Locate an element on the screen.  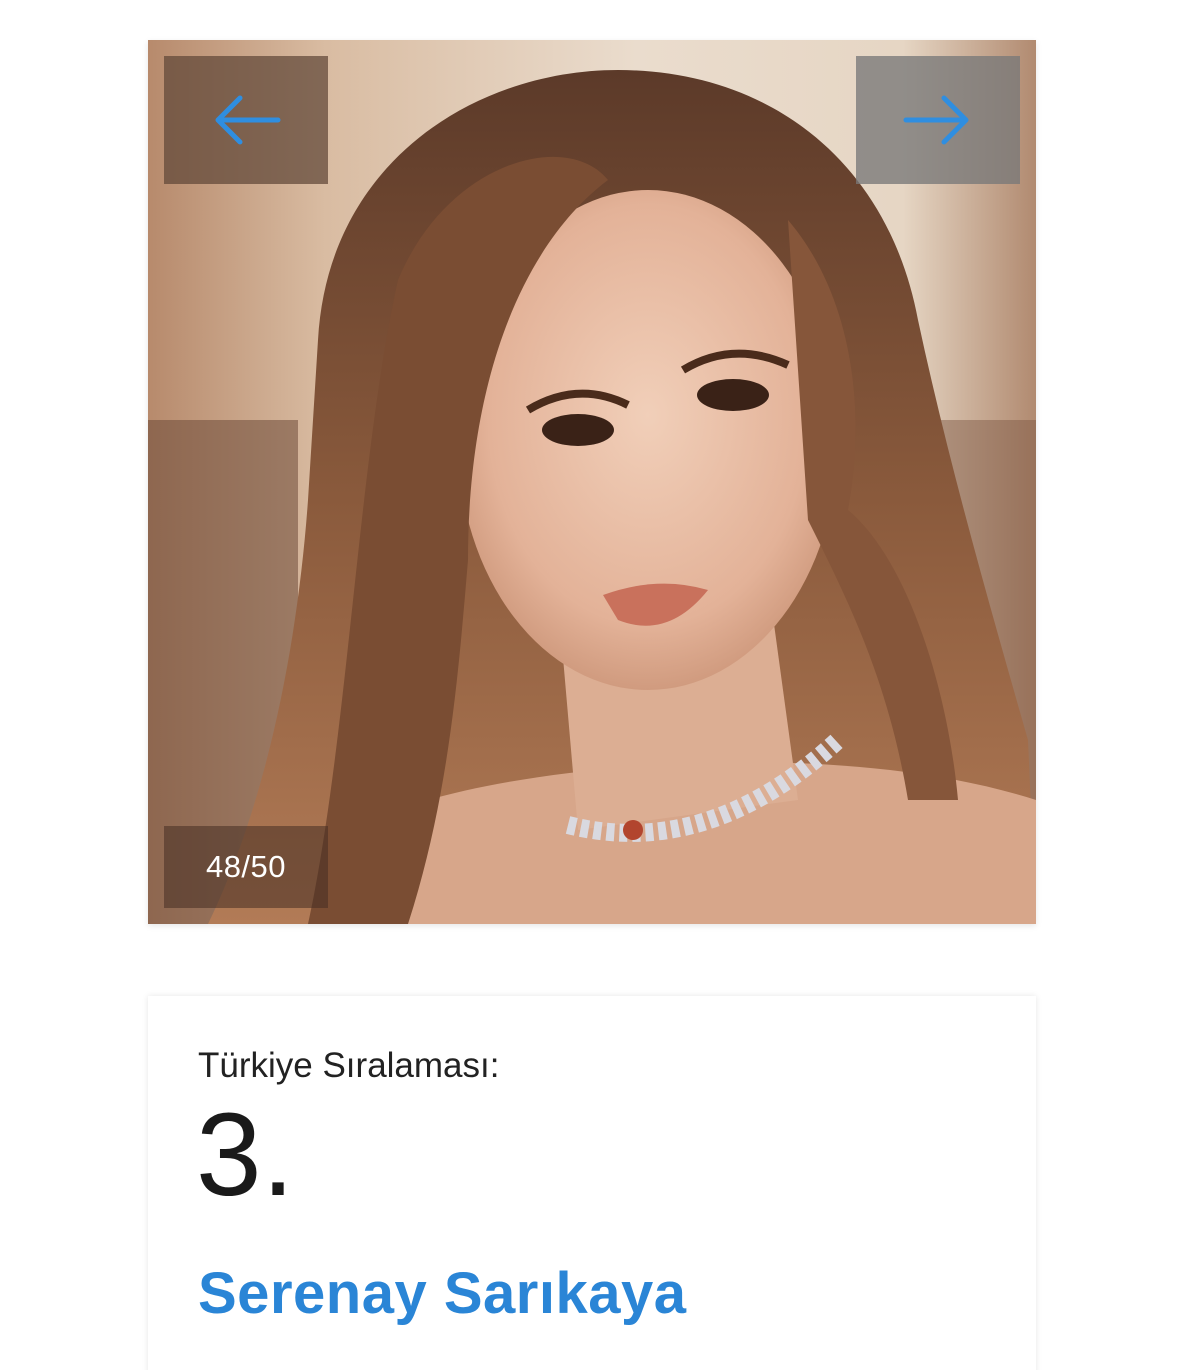
next-photo-button is located at coordinates (938, 120).